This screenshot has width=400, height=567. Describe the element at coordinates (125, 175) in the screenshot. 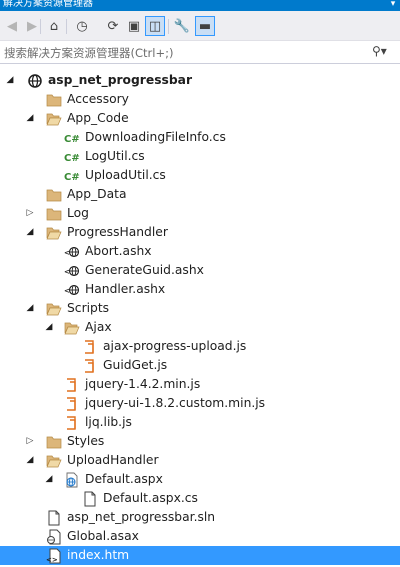

I see `tree-item-label: UploadUtil.cs` at that location.